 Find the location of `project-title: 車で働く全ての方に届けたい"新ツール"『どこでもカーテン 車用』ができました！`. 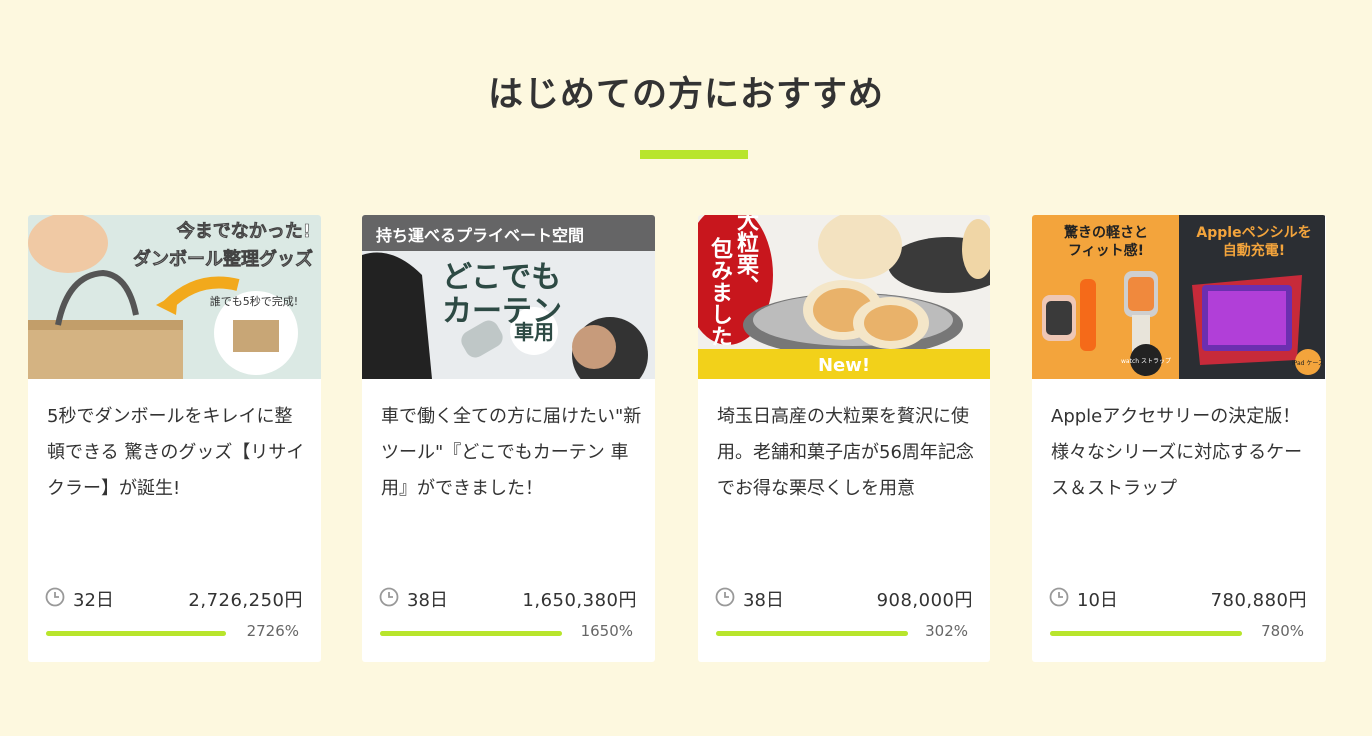

project-title: 車で働く全ての方に届けたい"新ツール"『どこでもカーテン 車用』ができました！ is located at coordinates (512, 453).